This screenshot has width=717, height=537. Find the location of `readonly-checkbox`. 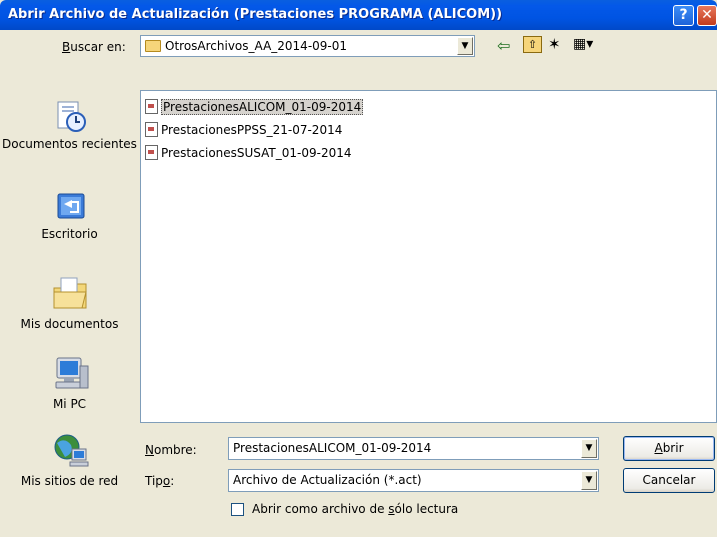

readonly-checkbox is located at coordinates (237, 509).